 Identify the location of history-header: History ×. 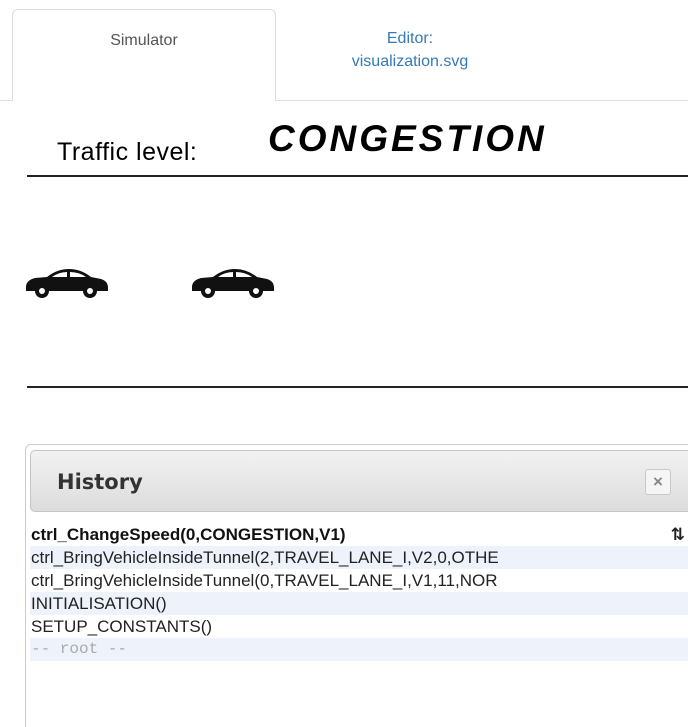
(359, 481).